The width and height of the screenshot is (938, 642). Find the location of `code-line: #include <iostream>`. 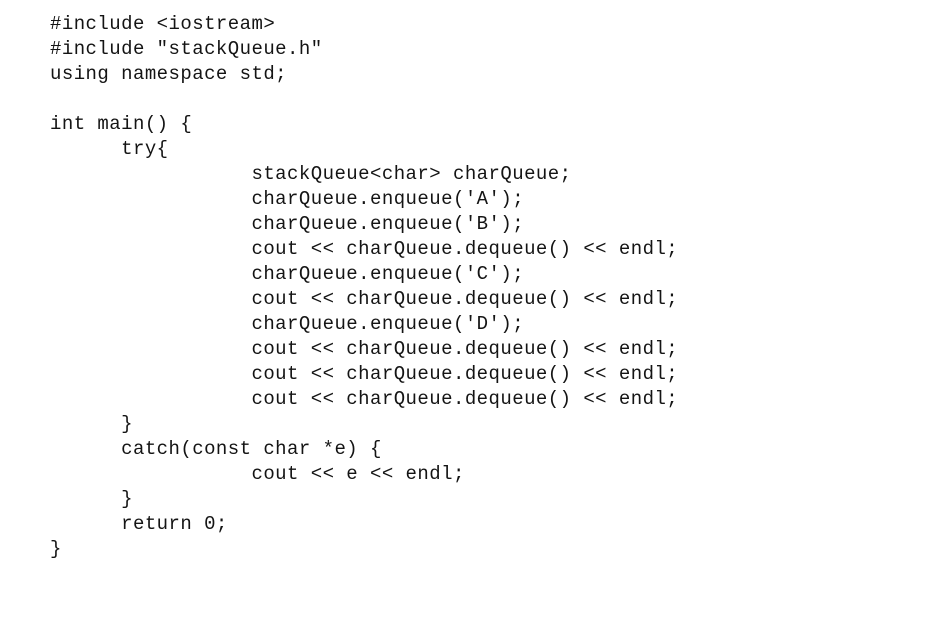

code-line: #include <iostream> is located at coordinates (163, 24).